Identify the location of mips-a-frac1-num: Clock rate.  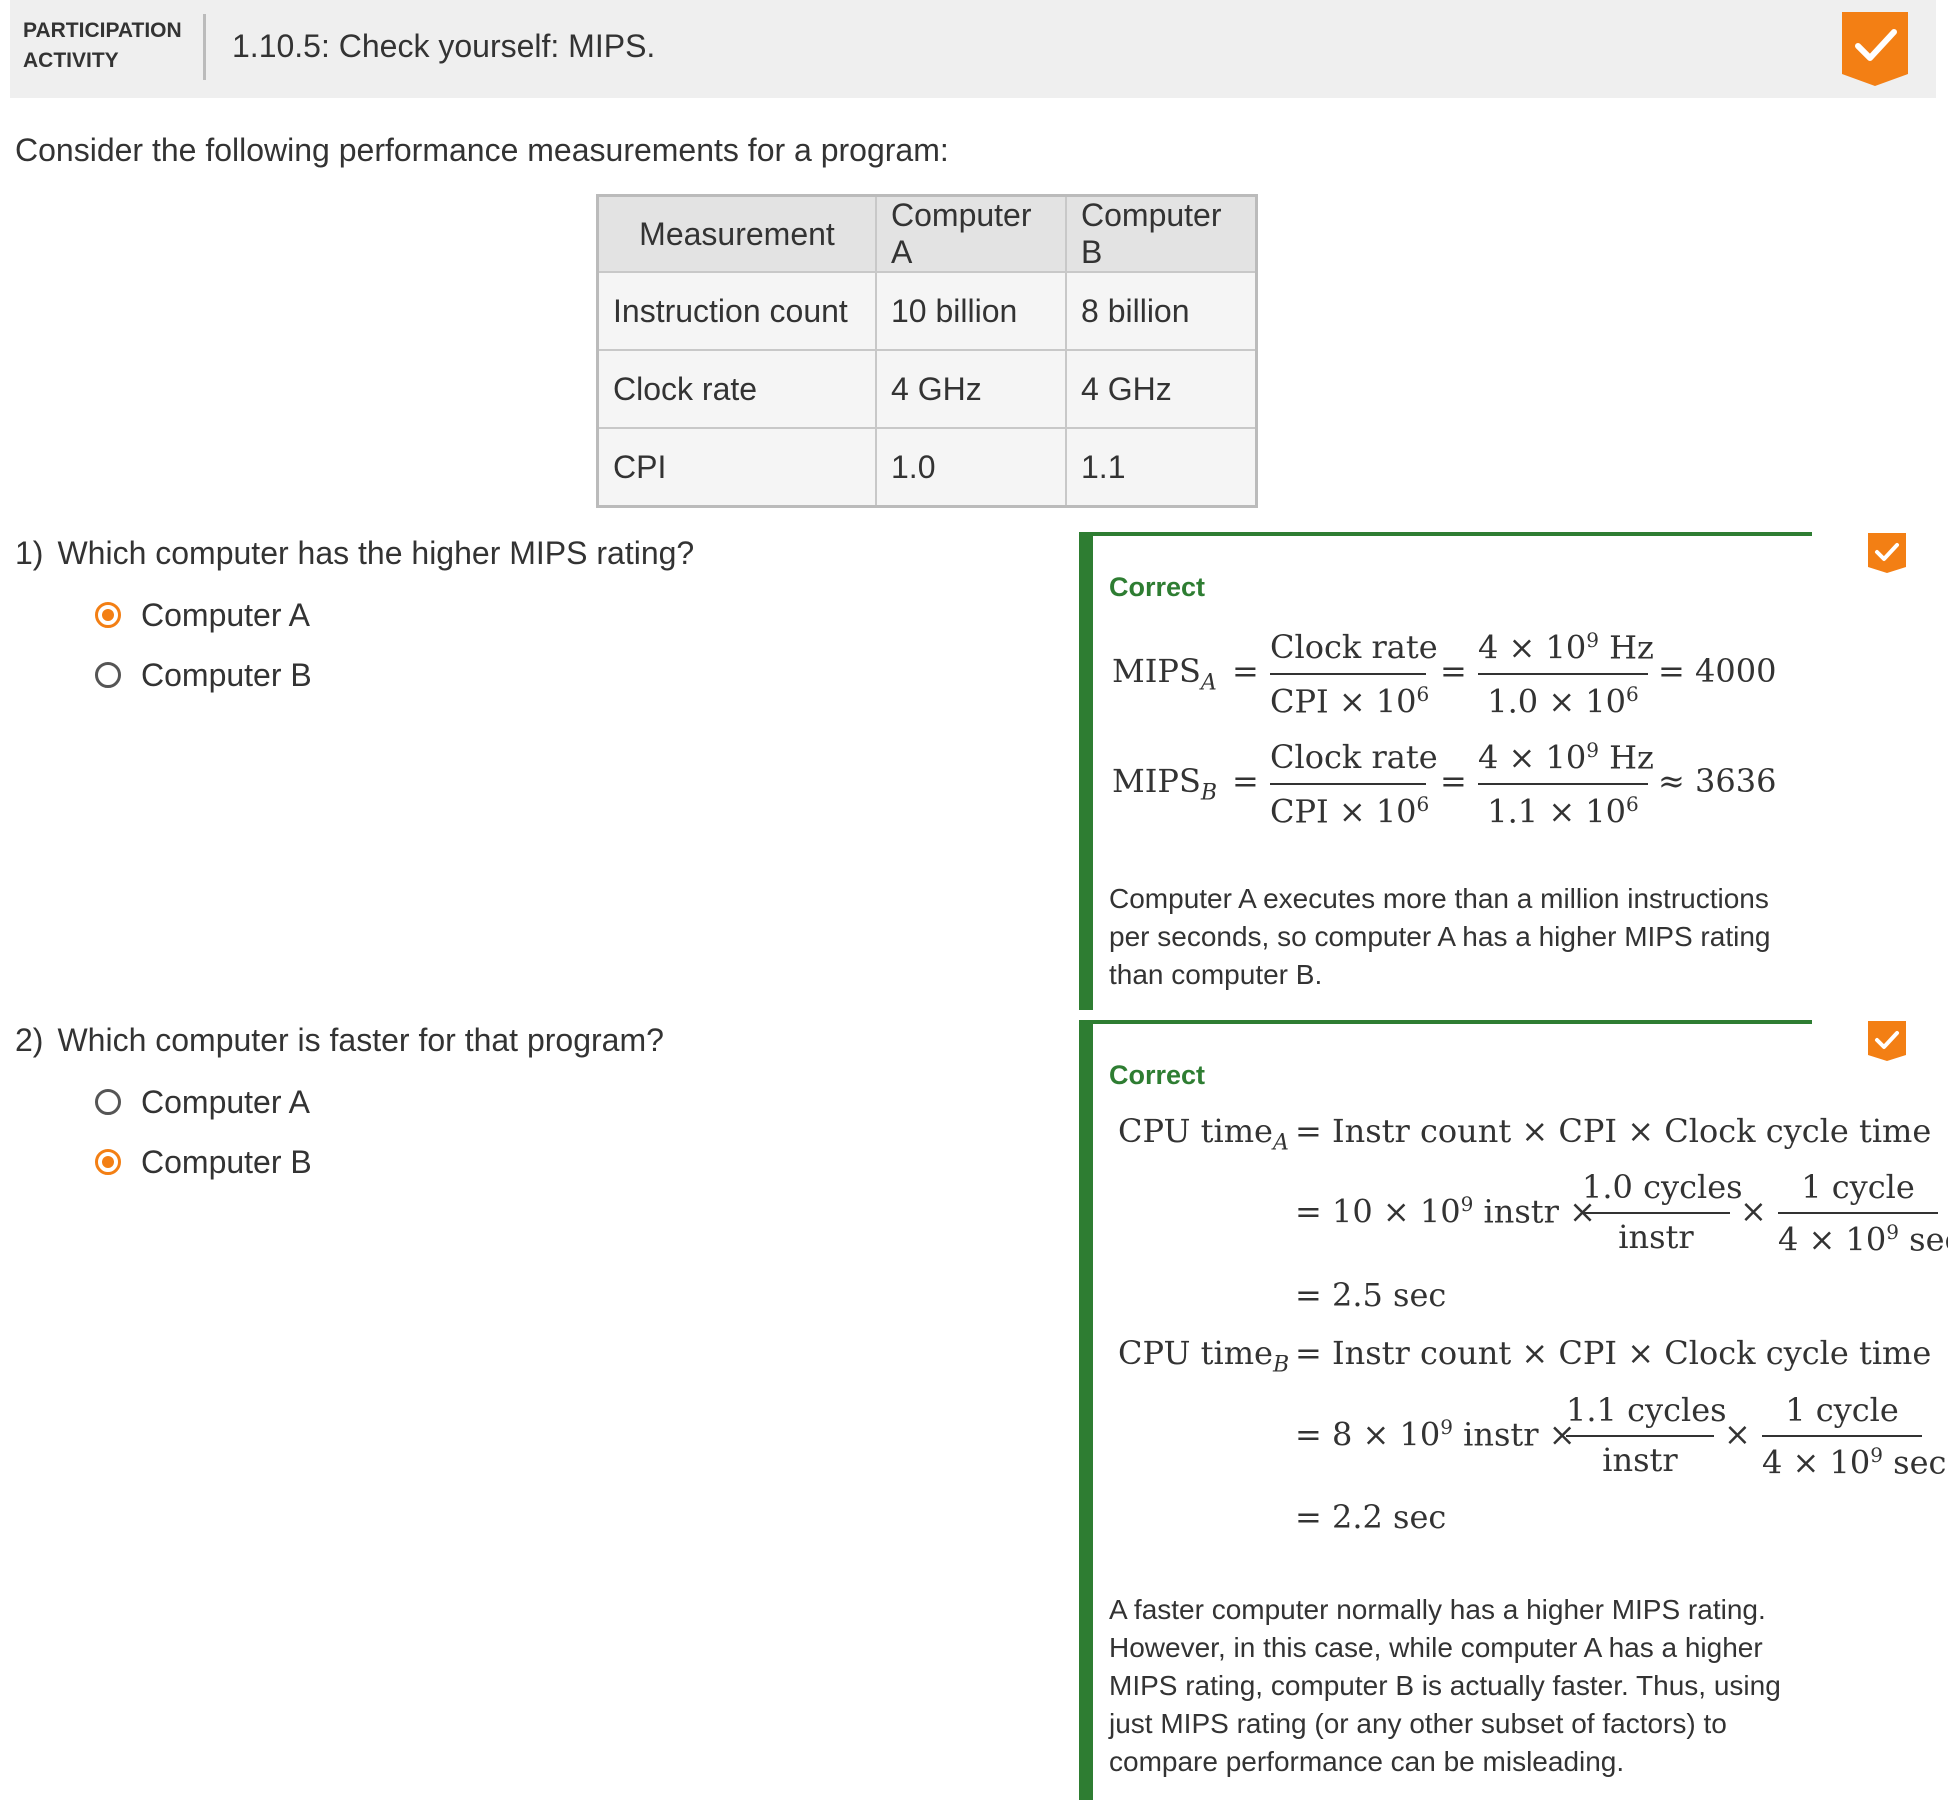
(1354, 647).